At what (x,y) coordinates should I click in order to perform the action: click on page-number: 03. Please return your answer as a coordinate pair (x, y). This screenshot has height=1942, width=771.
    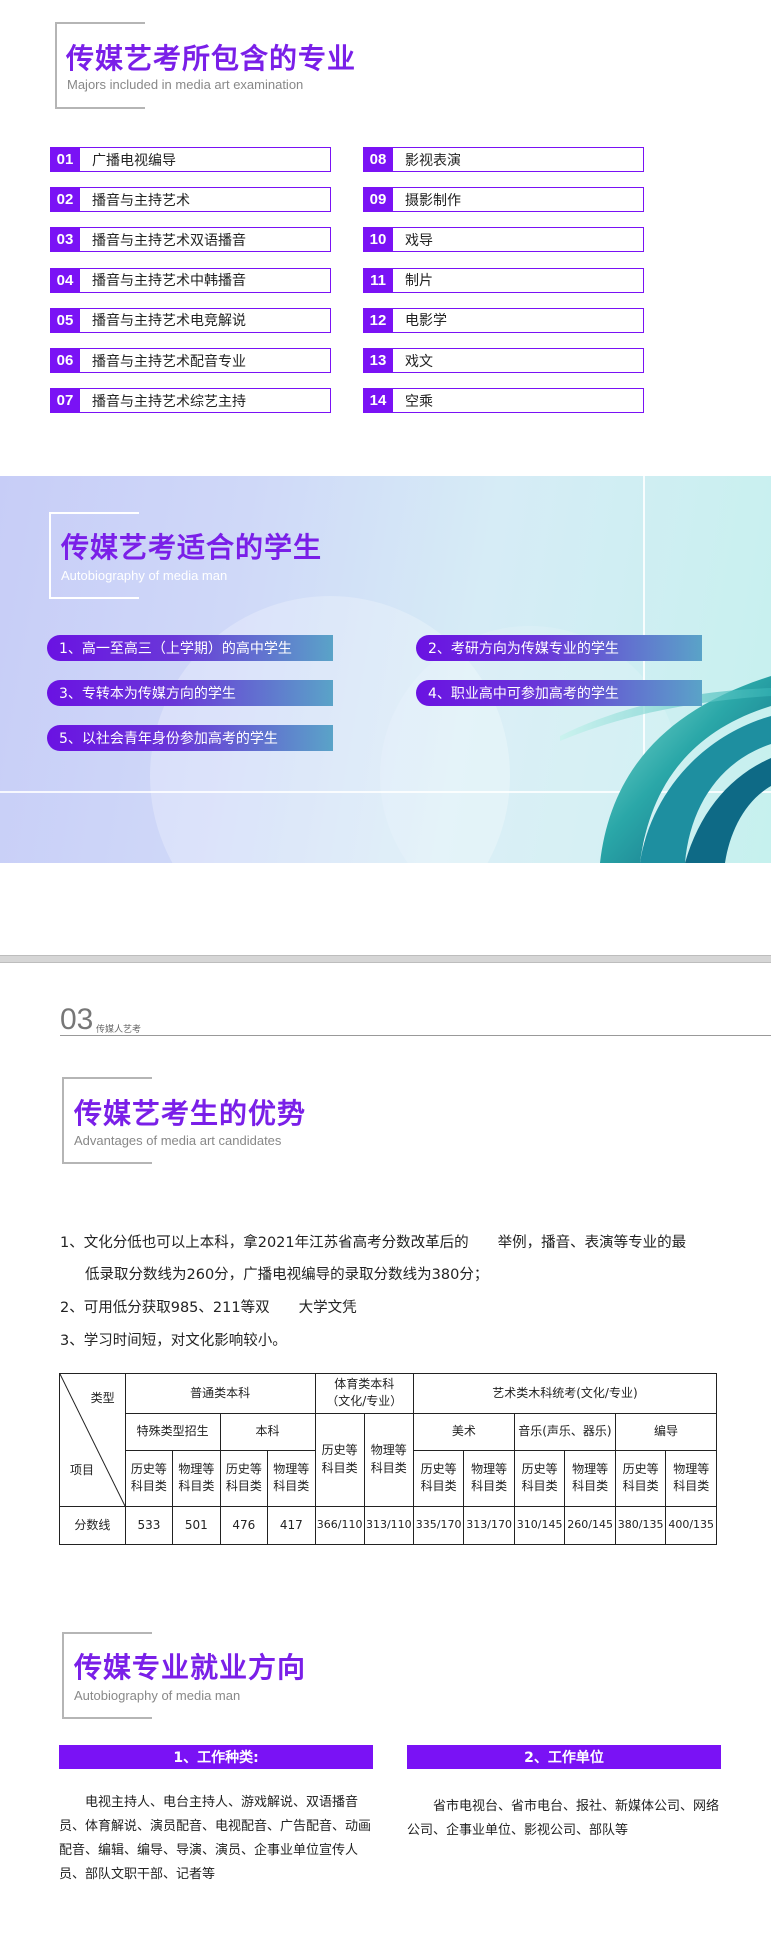
    Looking at the image, I should click on (77, 1019).